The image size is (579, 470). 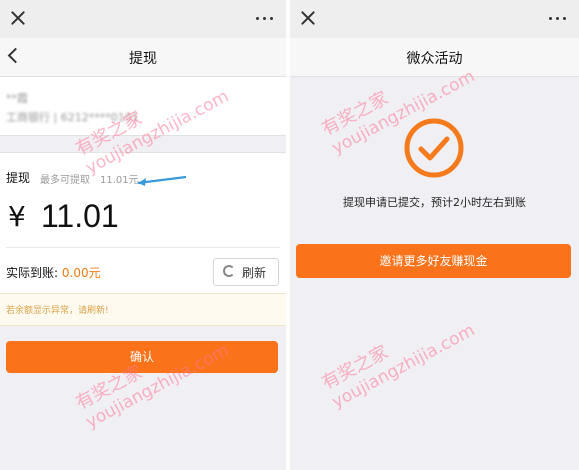 What do you see at coordinates (403, 366) in the screenshot?
I see `watermark-en: youjiangzhijia.com` at bounding box center [403, 366].